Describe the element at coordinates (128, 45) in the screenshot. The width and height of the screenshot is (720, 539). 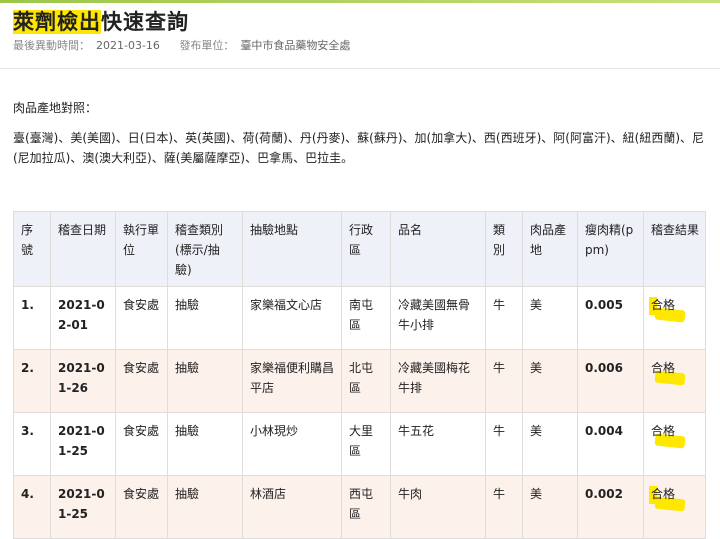
I see `updated-value: 2021-03-16` at that location.